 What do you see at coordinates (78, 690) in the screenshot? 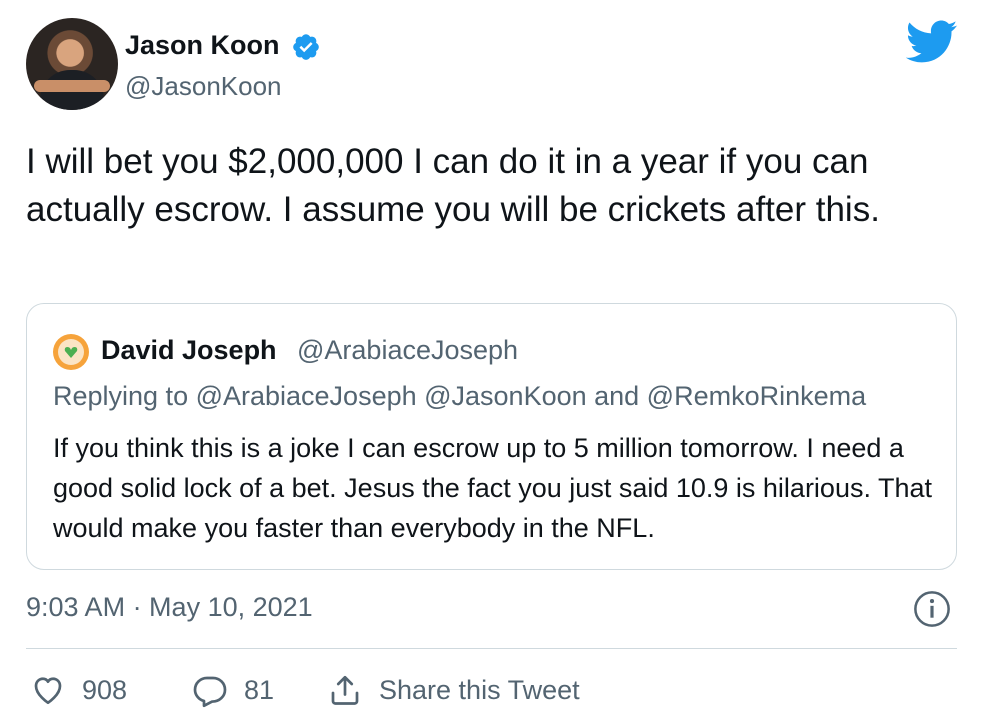
I see `like-button: 908` at bounding box center [78, 690].